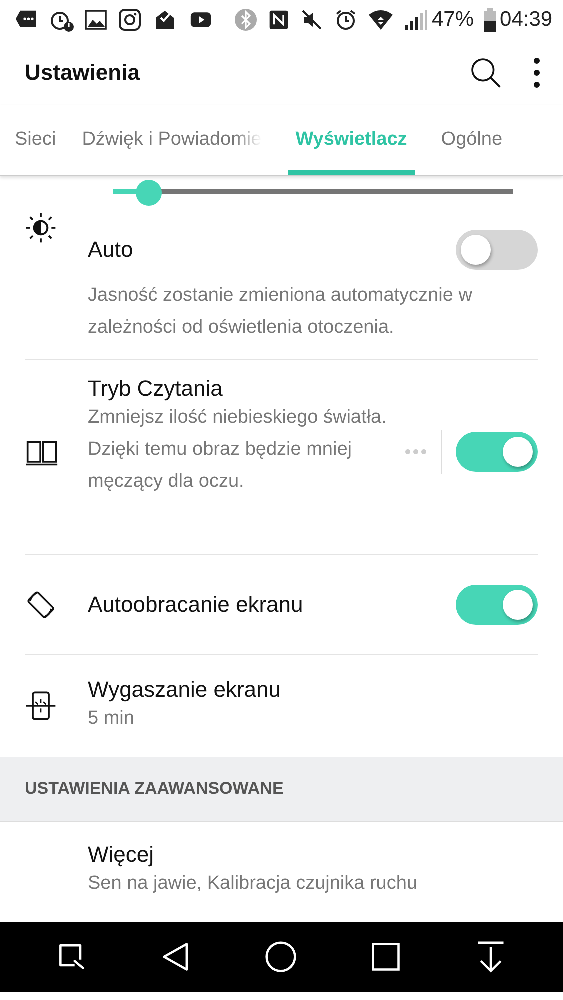 The image size is (563, 1000). Describe the element at coordinates (82, 72) in the screenshot. I see `app-title: Ustawienia` at that location.